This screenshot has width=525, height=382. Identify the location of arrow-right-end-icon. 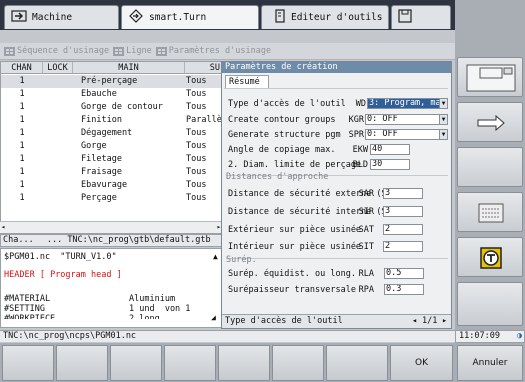
(491, 124).